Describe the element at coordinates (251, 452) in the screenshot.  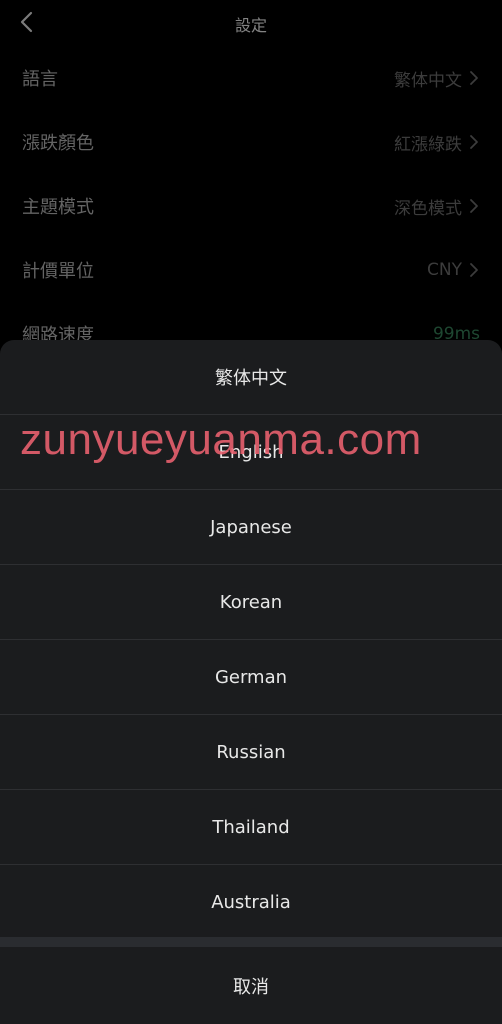
I see `language-option-english: English` at that location.